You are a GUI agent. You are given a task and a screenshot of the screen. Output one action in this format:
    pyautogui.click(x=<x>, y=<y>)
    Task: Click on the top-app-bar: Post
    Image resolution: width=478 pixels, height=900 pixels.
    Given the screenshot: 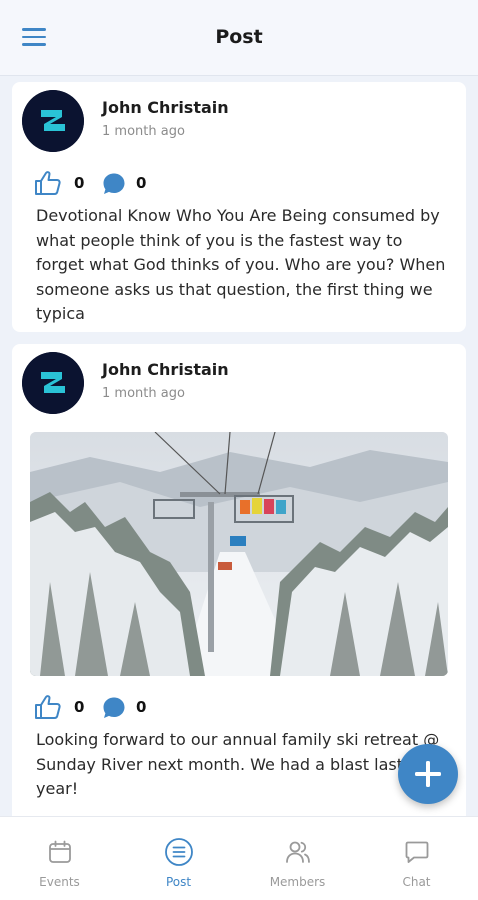 What is the action you would take?
    pyautogui.click(x=239, y=38)
    